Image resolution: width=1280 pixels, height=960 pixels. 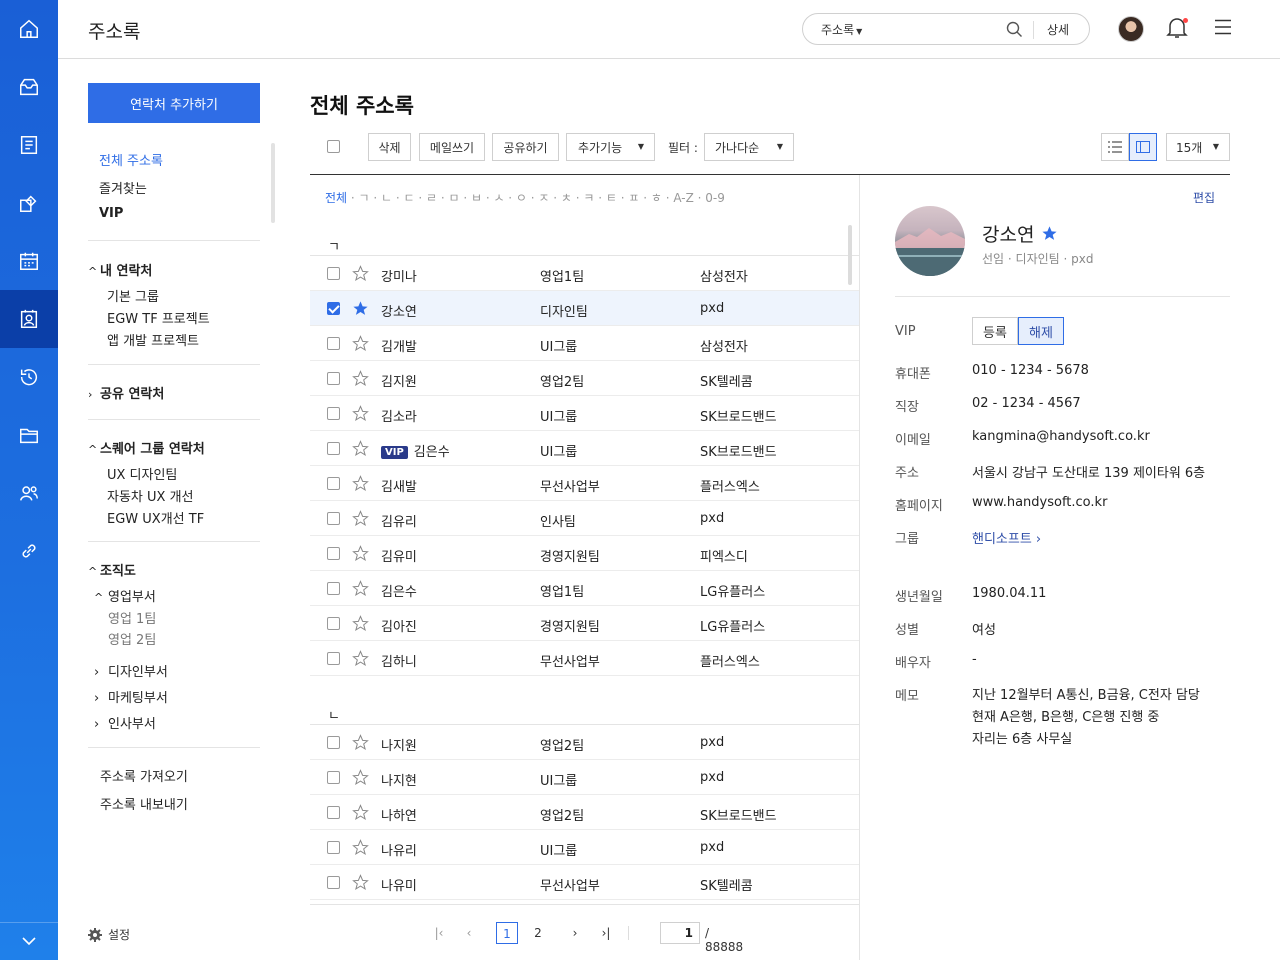 I want to click on table-row: 강미나 영업1팀 삼성전자, so click(x=584, y=273).